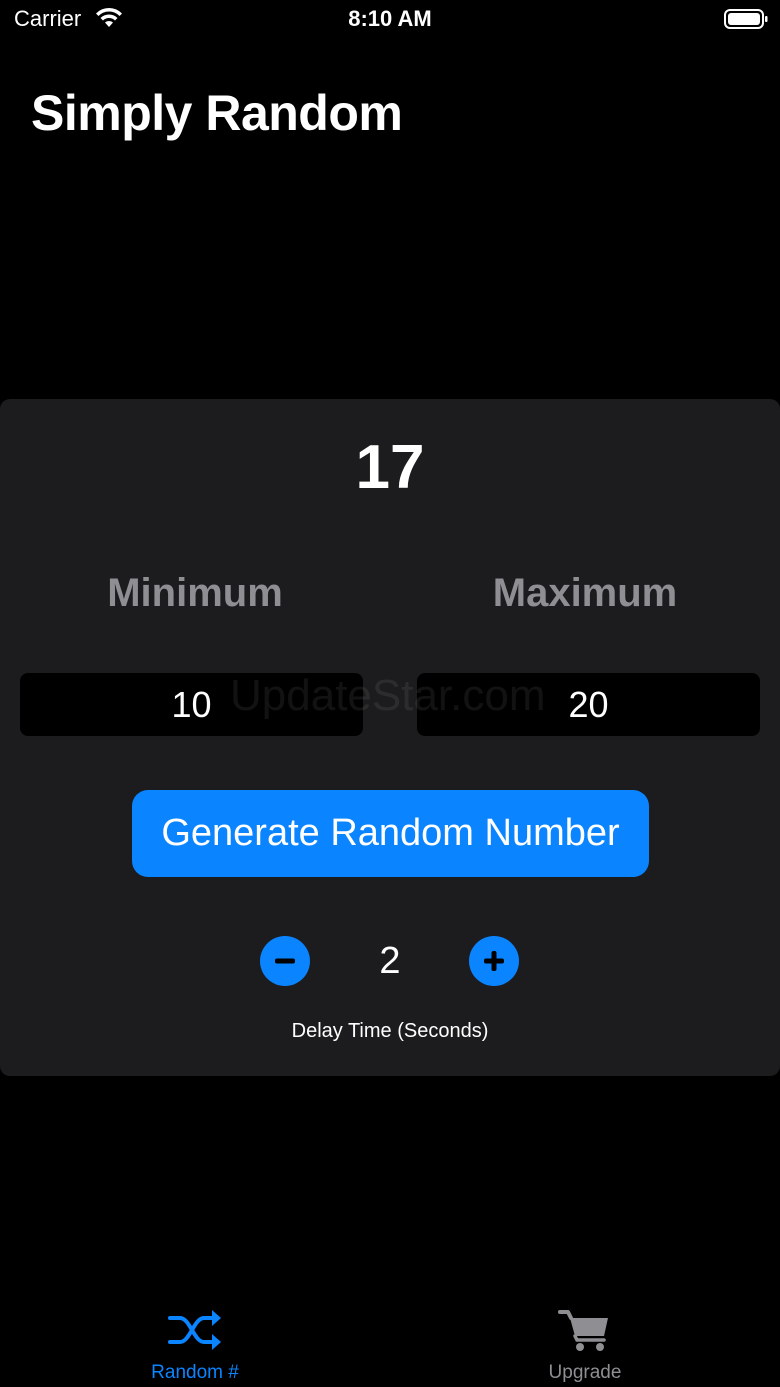 The width and height of the screenshot is (780, 1387). What do you see at coordinates (746, 19) in the screenshot?
I see `battery-icon` at bounding box center [746, 19].